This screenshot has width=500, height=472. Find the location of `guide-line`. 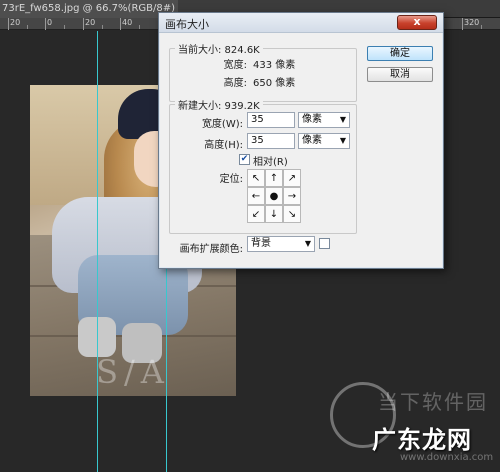

guide-line is located at coordinates (97, 251).